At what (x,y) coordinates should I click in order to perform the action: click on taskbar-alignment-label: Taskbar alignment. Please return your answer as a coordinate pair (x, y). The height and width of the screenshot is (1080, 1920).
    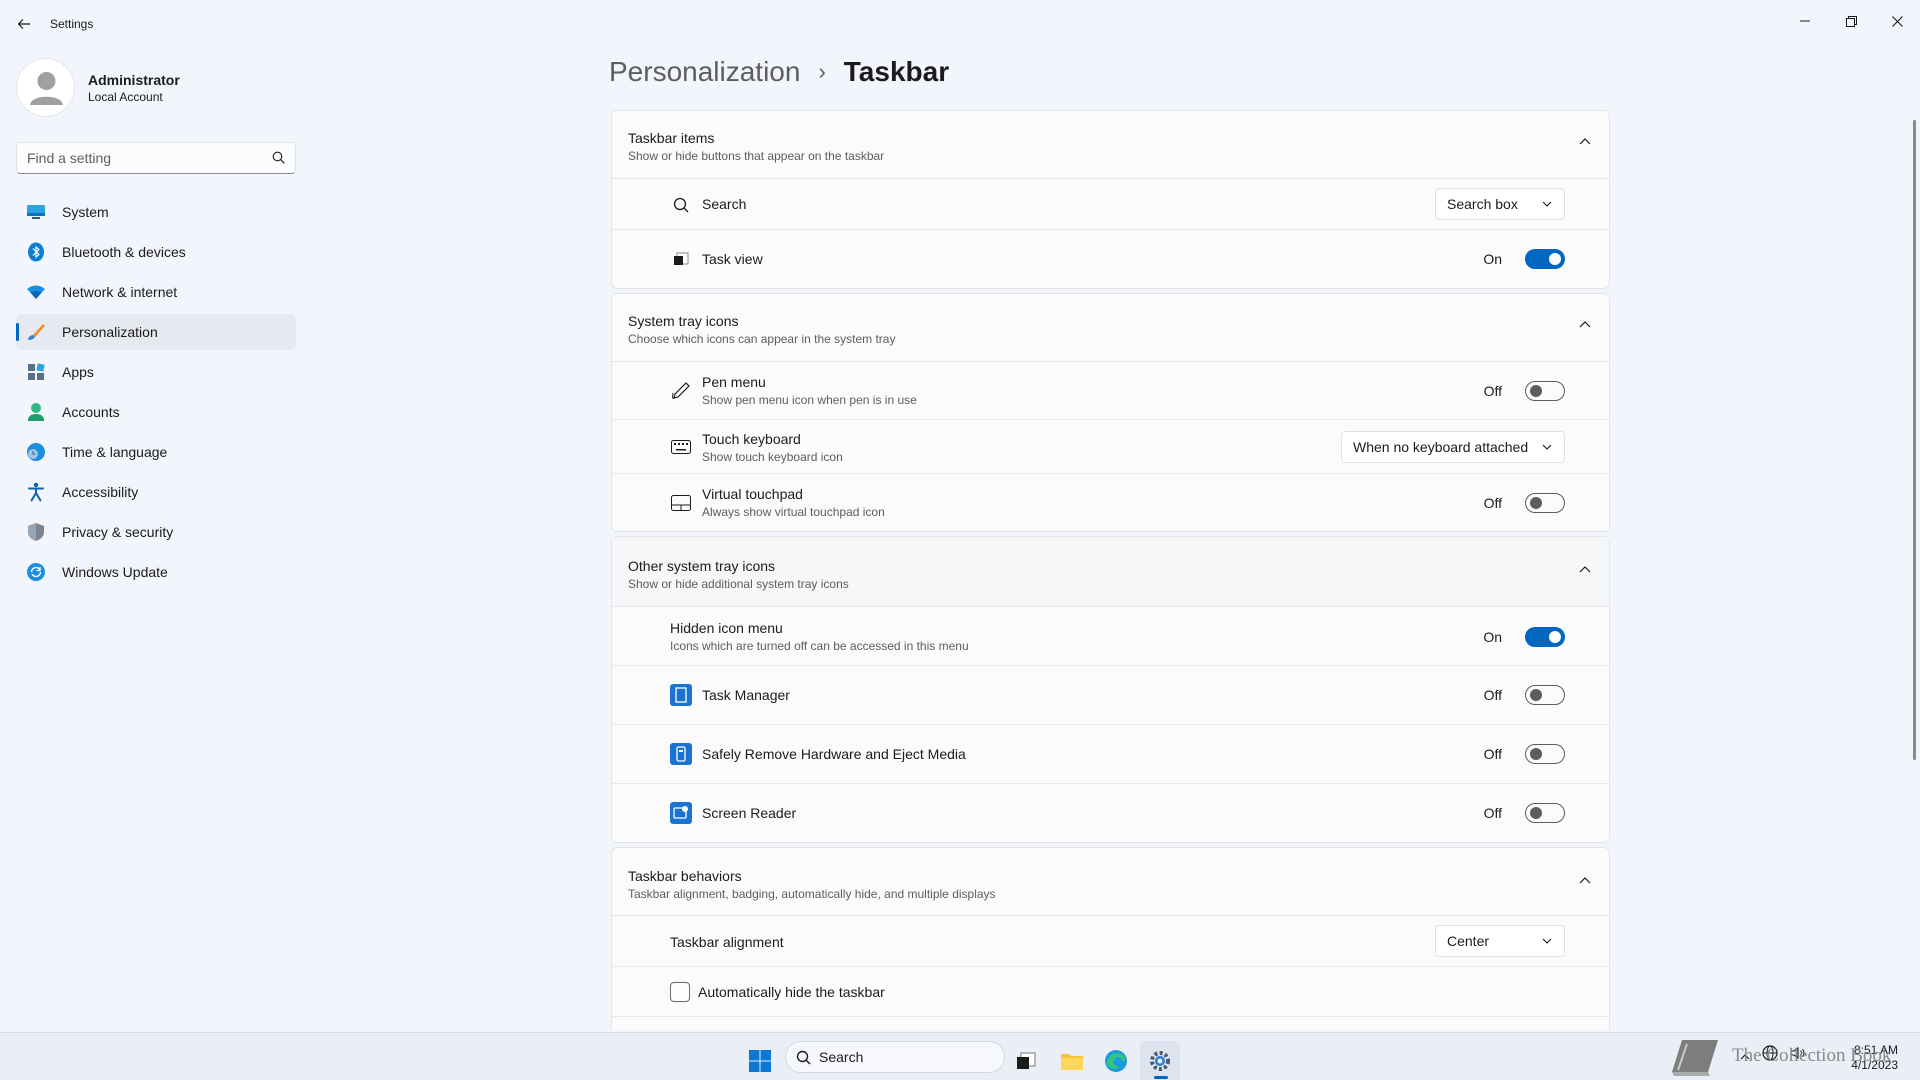
    Looking at the image, I should click on (727, 942).